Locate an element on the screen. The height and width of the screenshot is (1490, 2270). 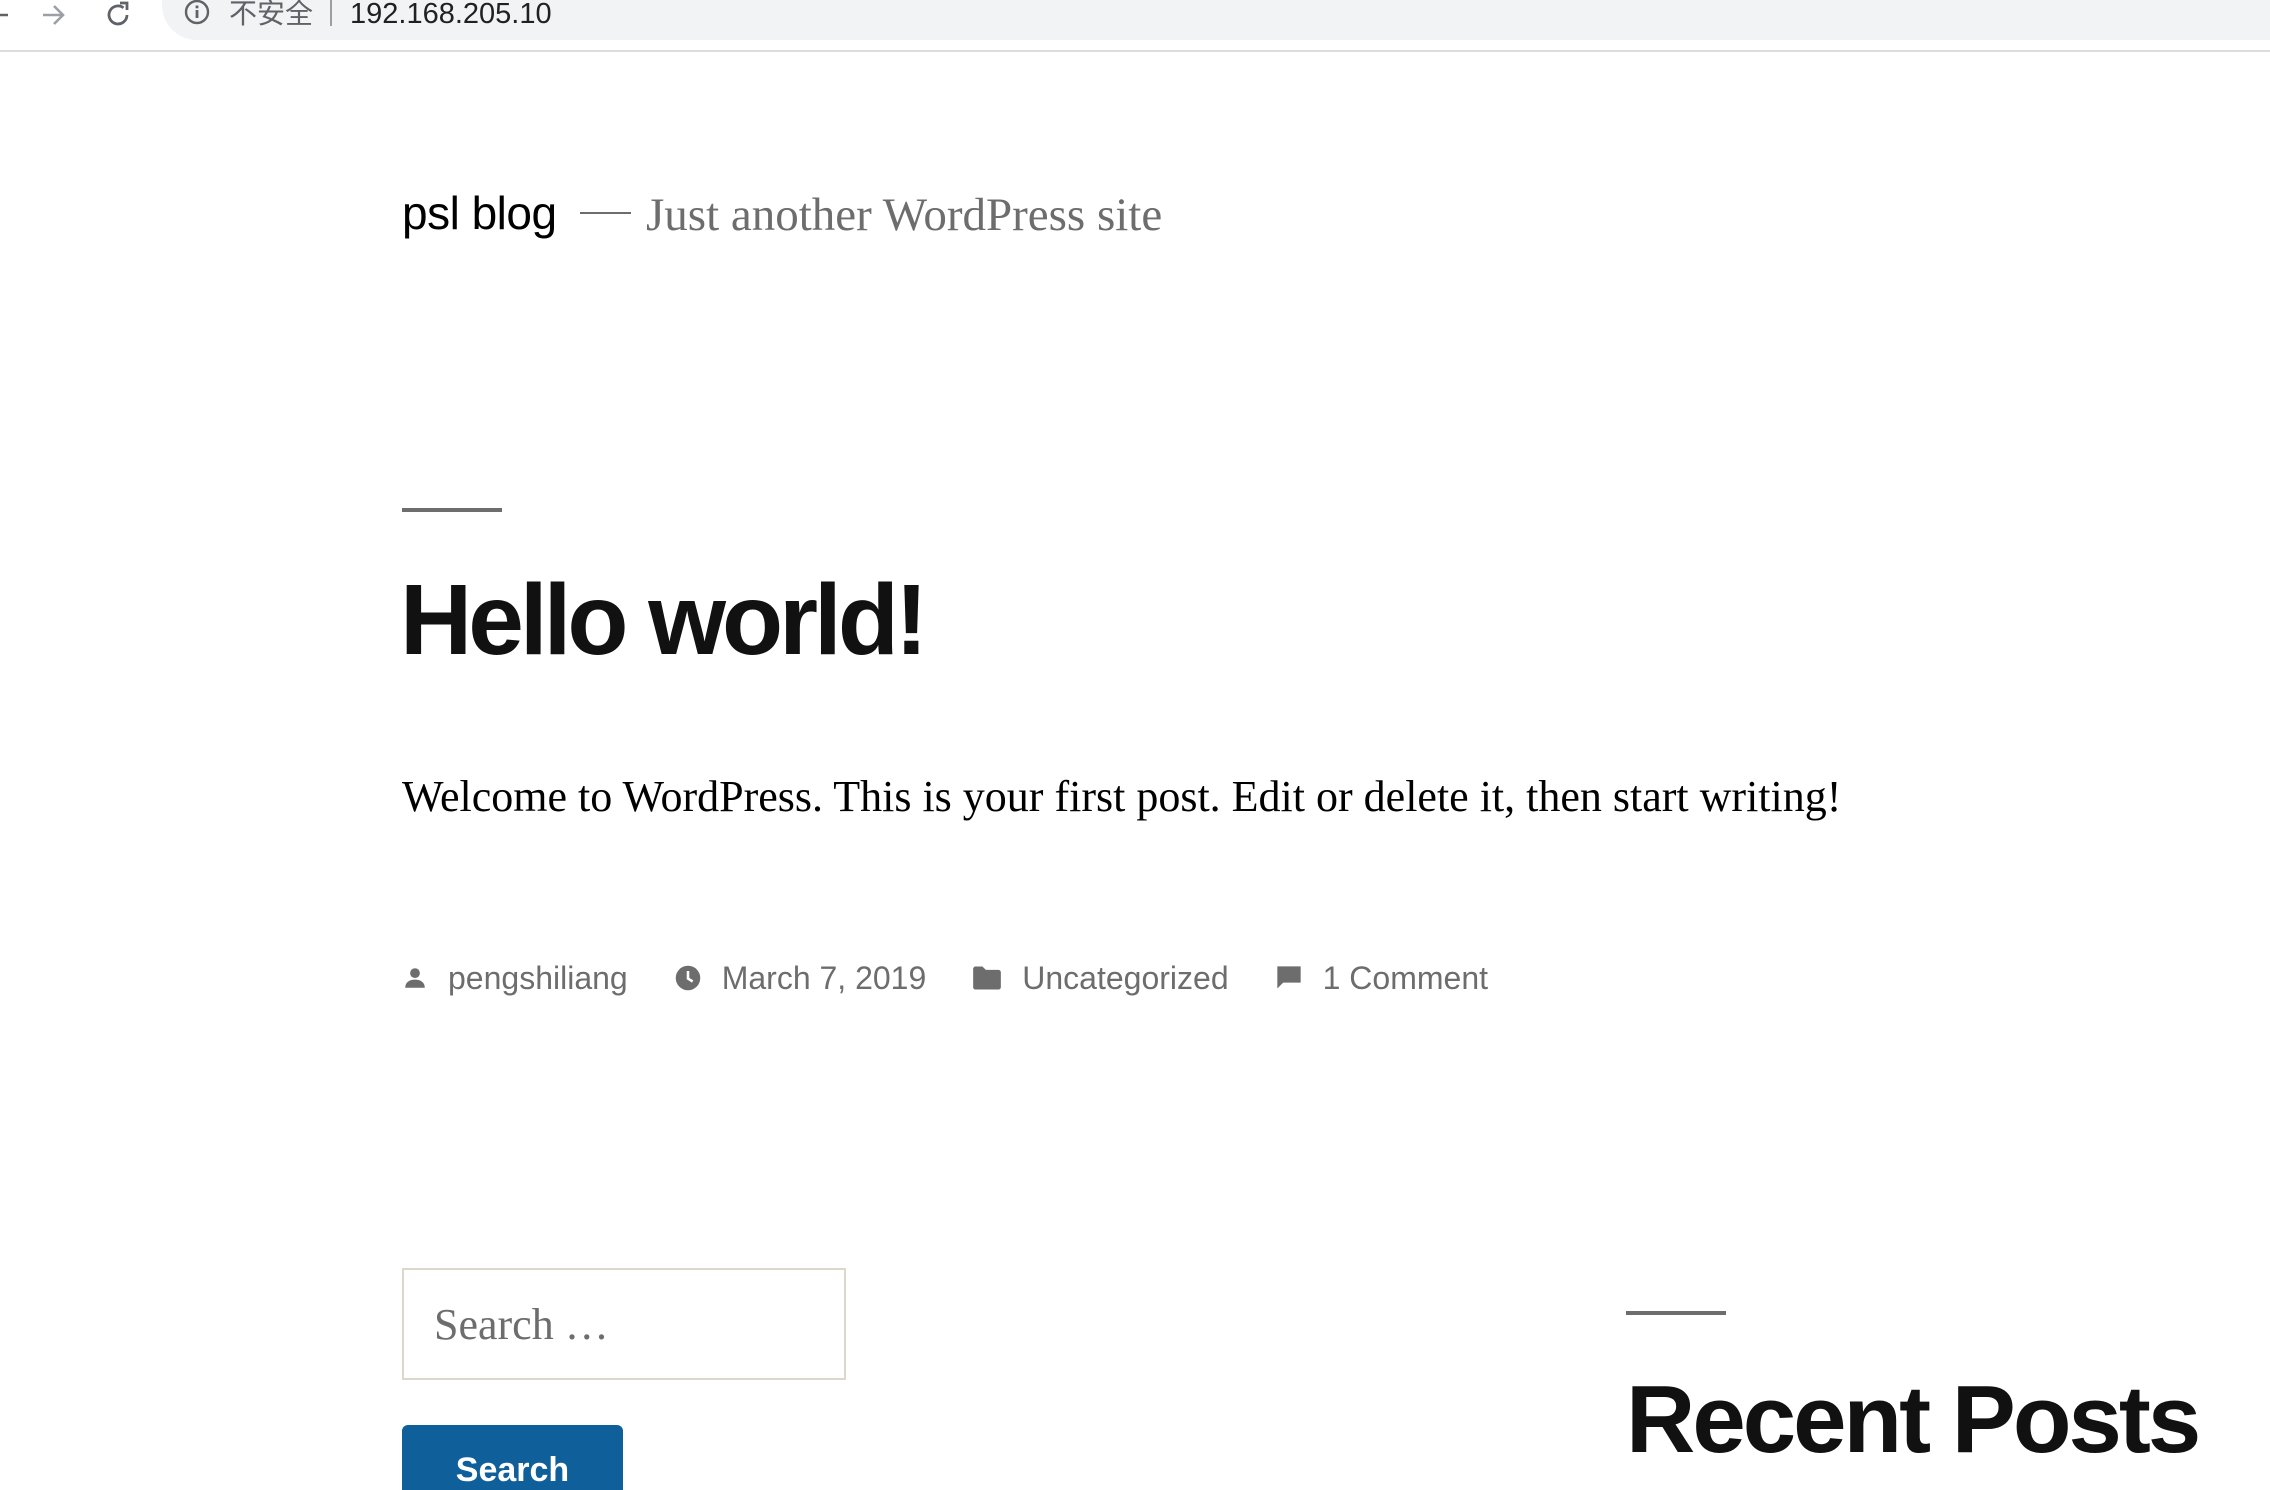
search-input is located at coordinates (624, 1324).